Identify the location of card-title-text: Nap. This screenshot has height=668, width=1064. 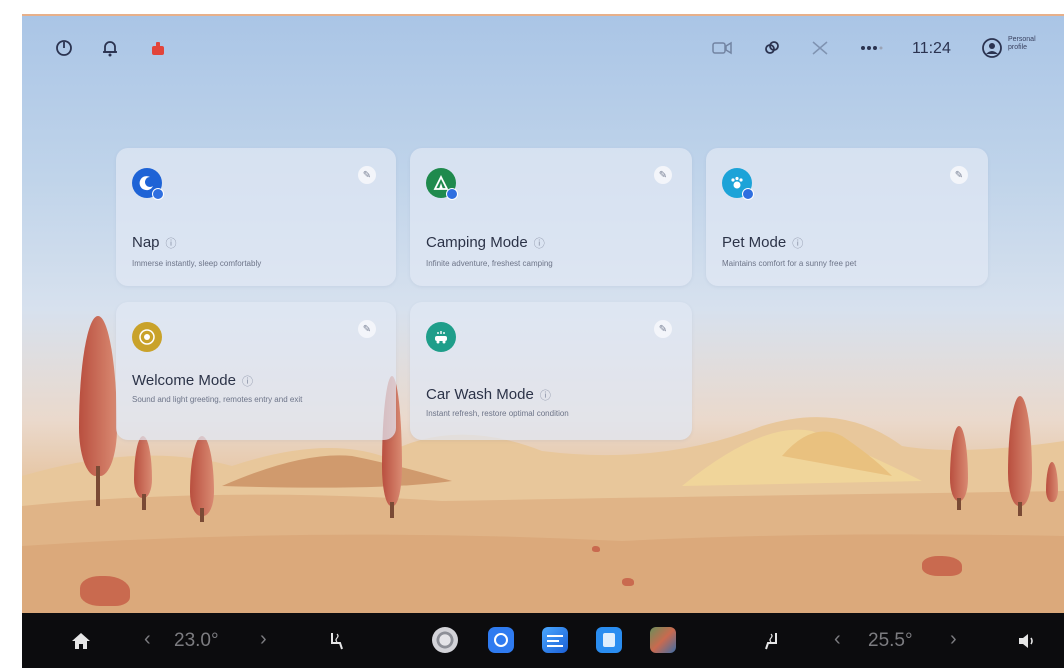
(146, 242).